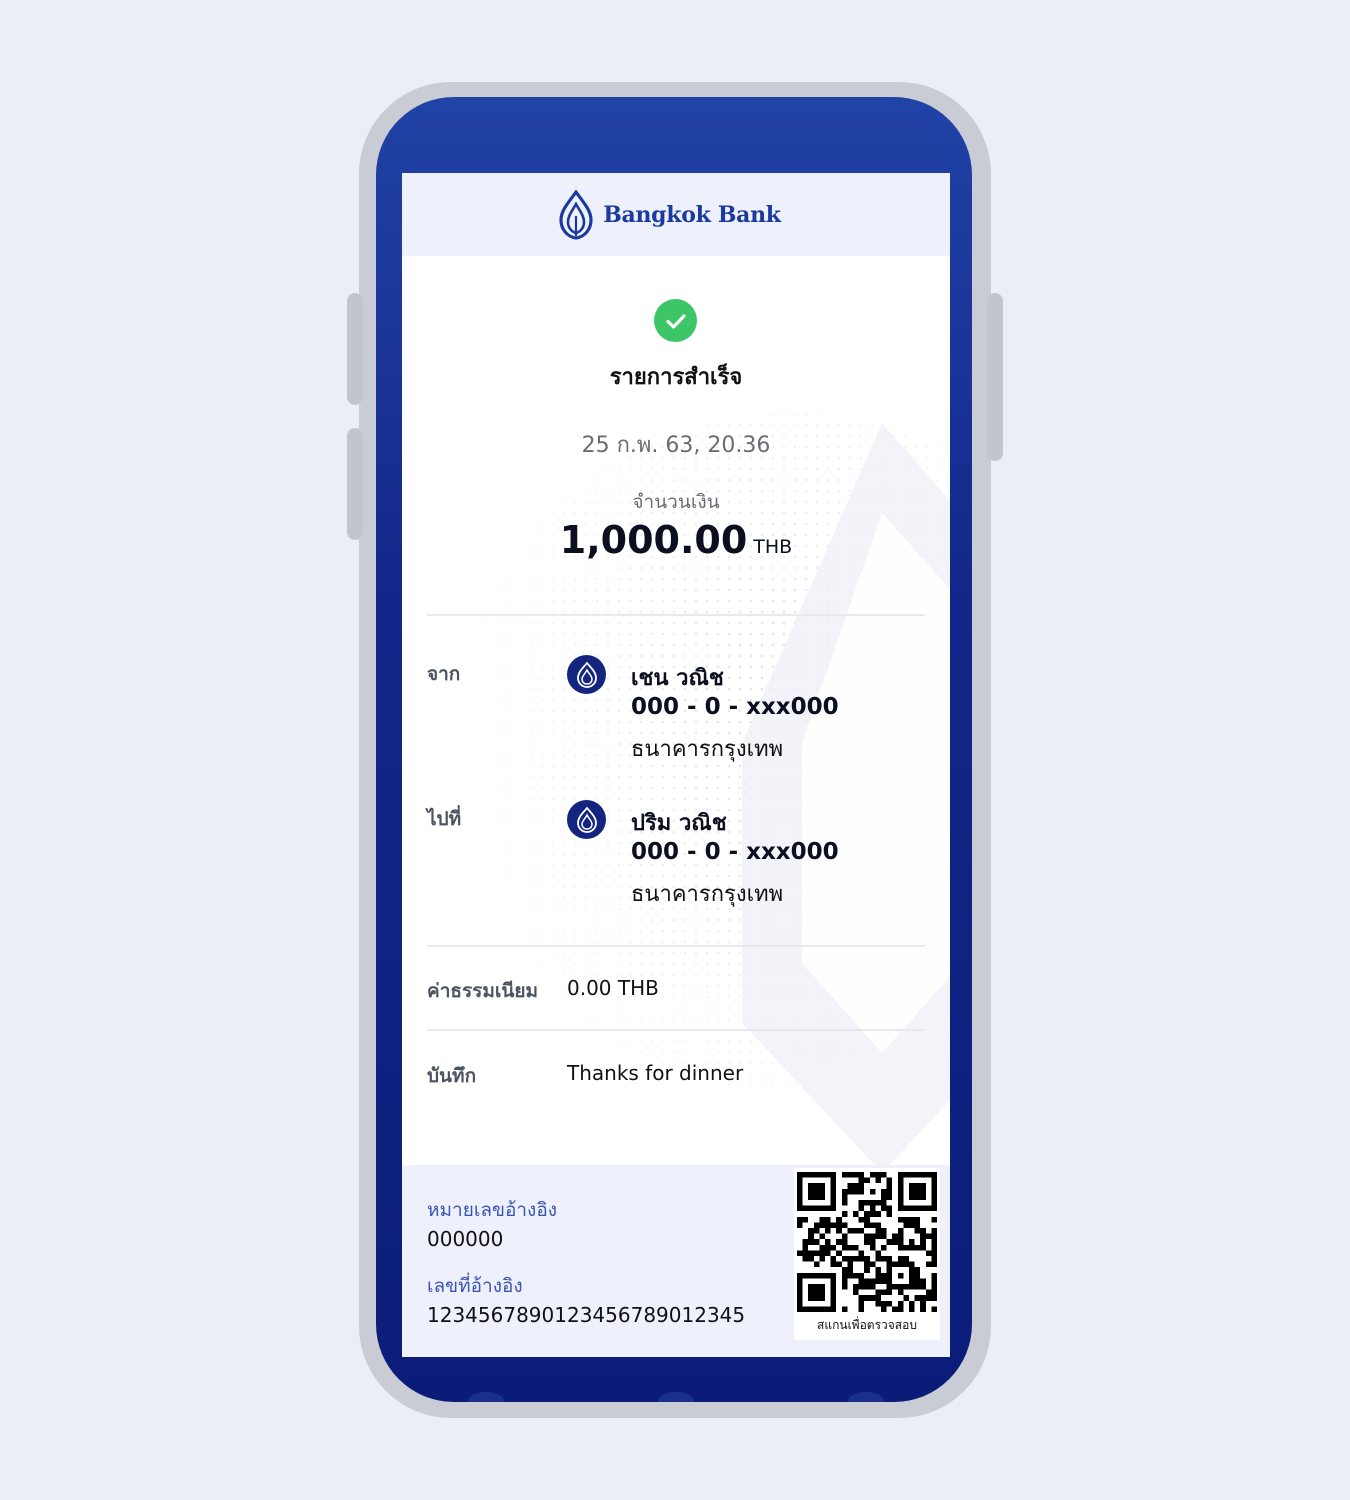 The height and width of the screenshot is (1500, 1350). Describe the element at coordinates (355, 484) in the screenshot. I see `volume-down-button` at that location.